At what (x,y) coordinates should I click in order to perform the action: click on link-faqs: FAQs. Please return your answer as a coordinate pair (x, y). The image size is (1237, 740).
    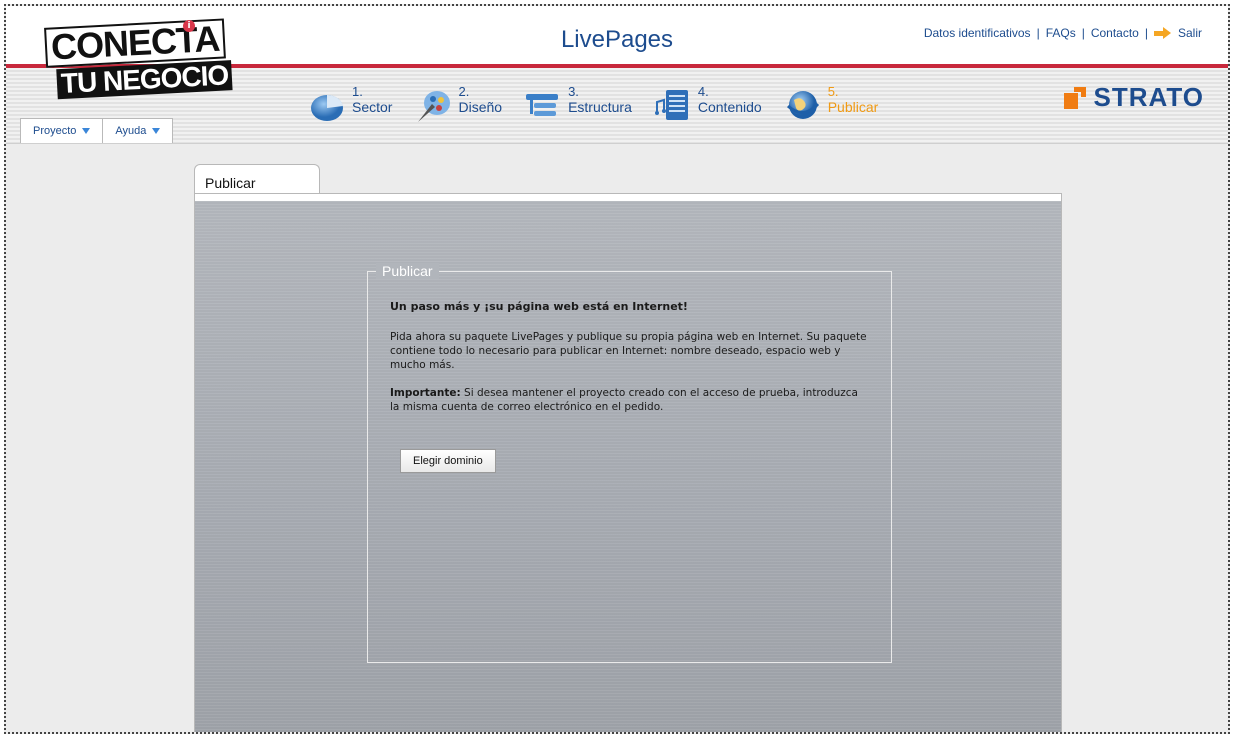
    Looking at the image, I should click on (1061, 33).